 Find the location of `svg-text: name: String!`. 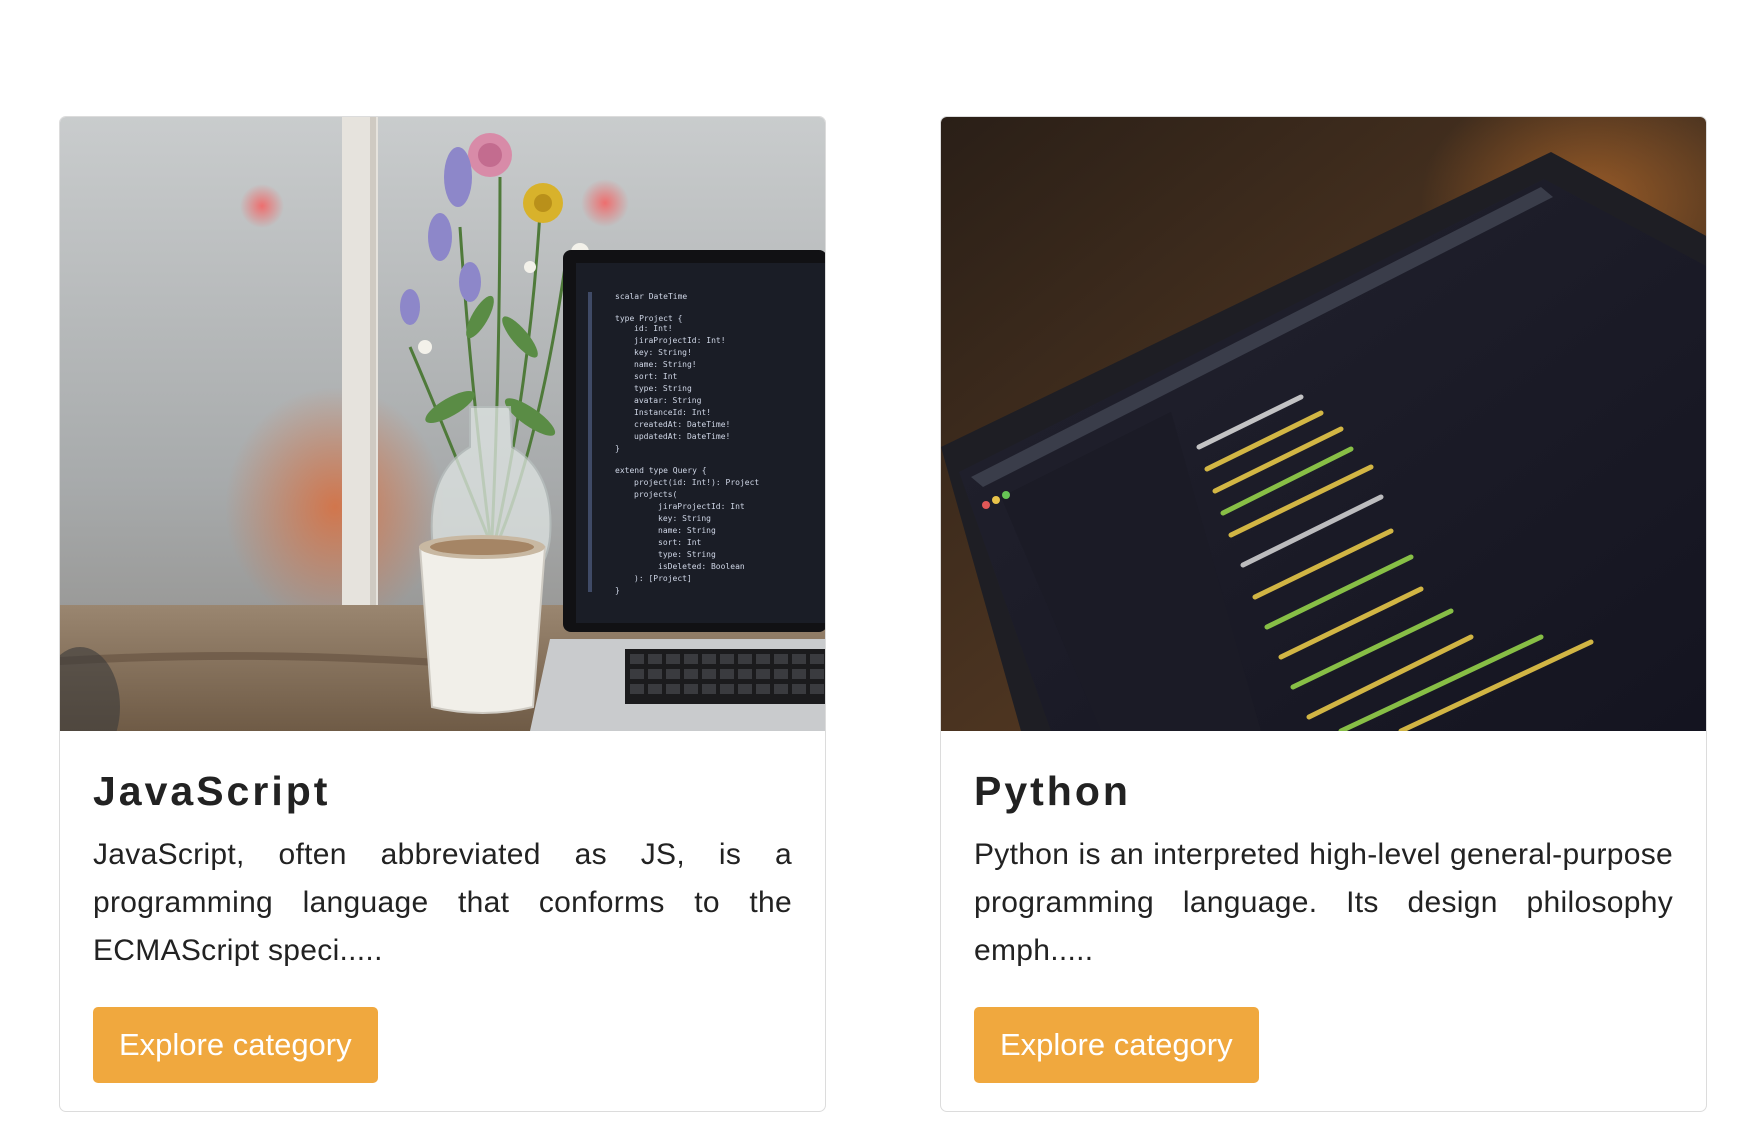

svg-text: name: String! is located at coordinates (665, 364).